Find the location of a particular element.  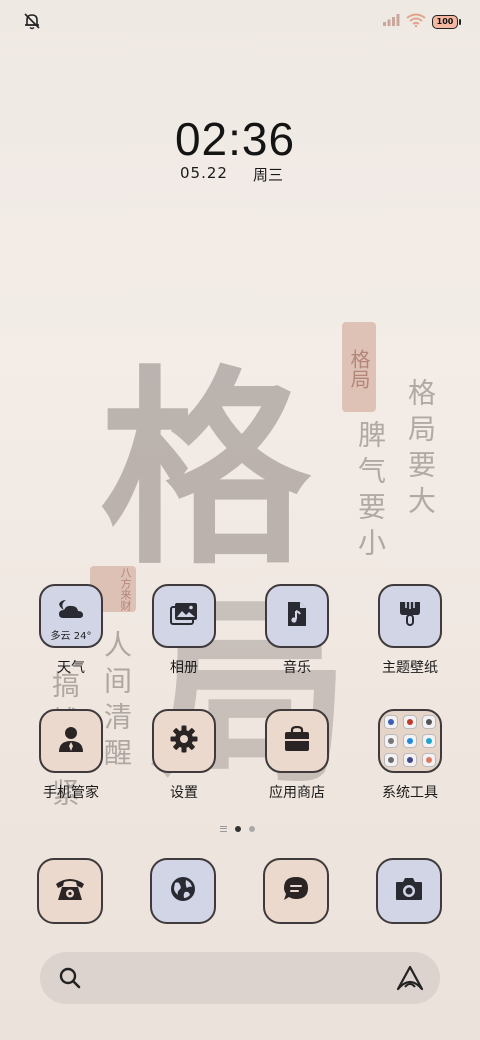

page-indicator is located at coordinates (237, 829).